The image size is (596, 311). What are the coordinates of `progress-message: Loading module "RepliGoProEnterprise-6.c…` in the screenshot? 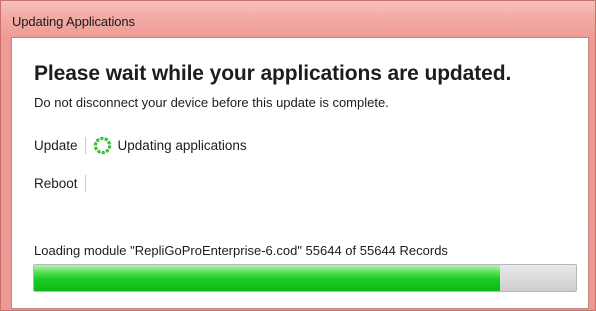 It's located at (241, 250).